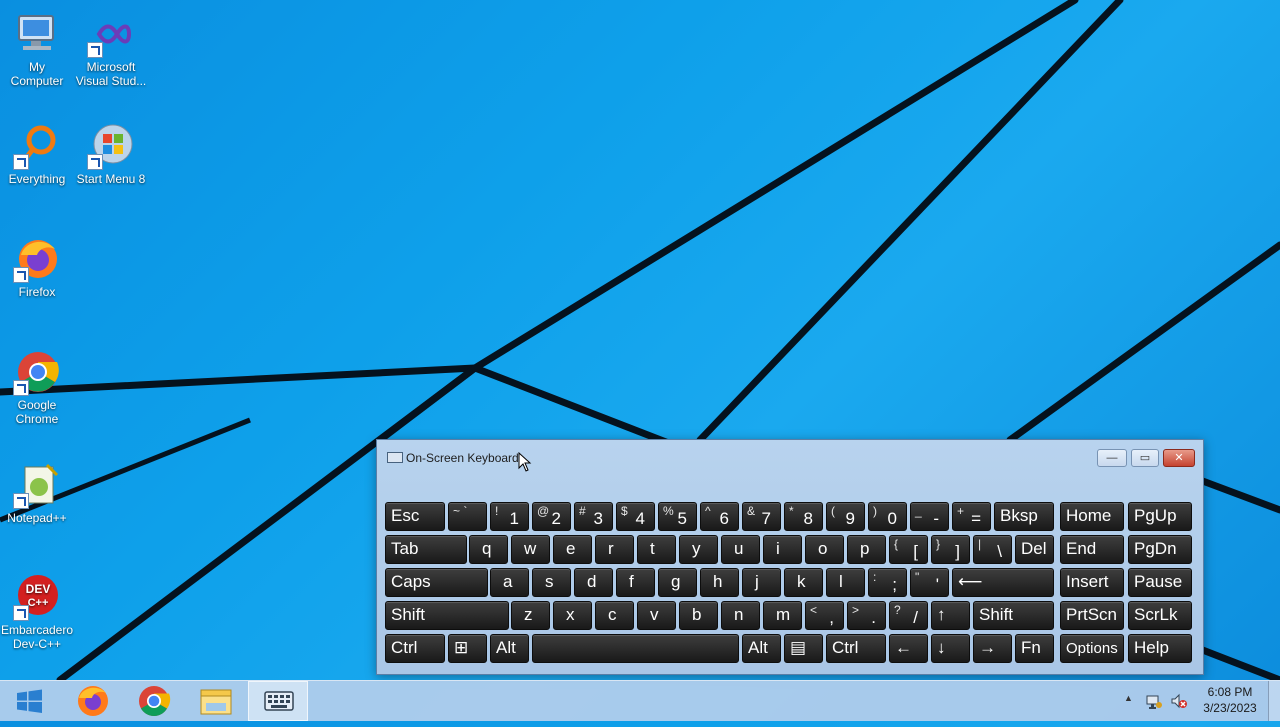 This screenshot has height=727, width=1280. I want to click on key-6: ^ 6, so click(719, 516).